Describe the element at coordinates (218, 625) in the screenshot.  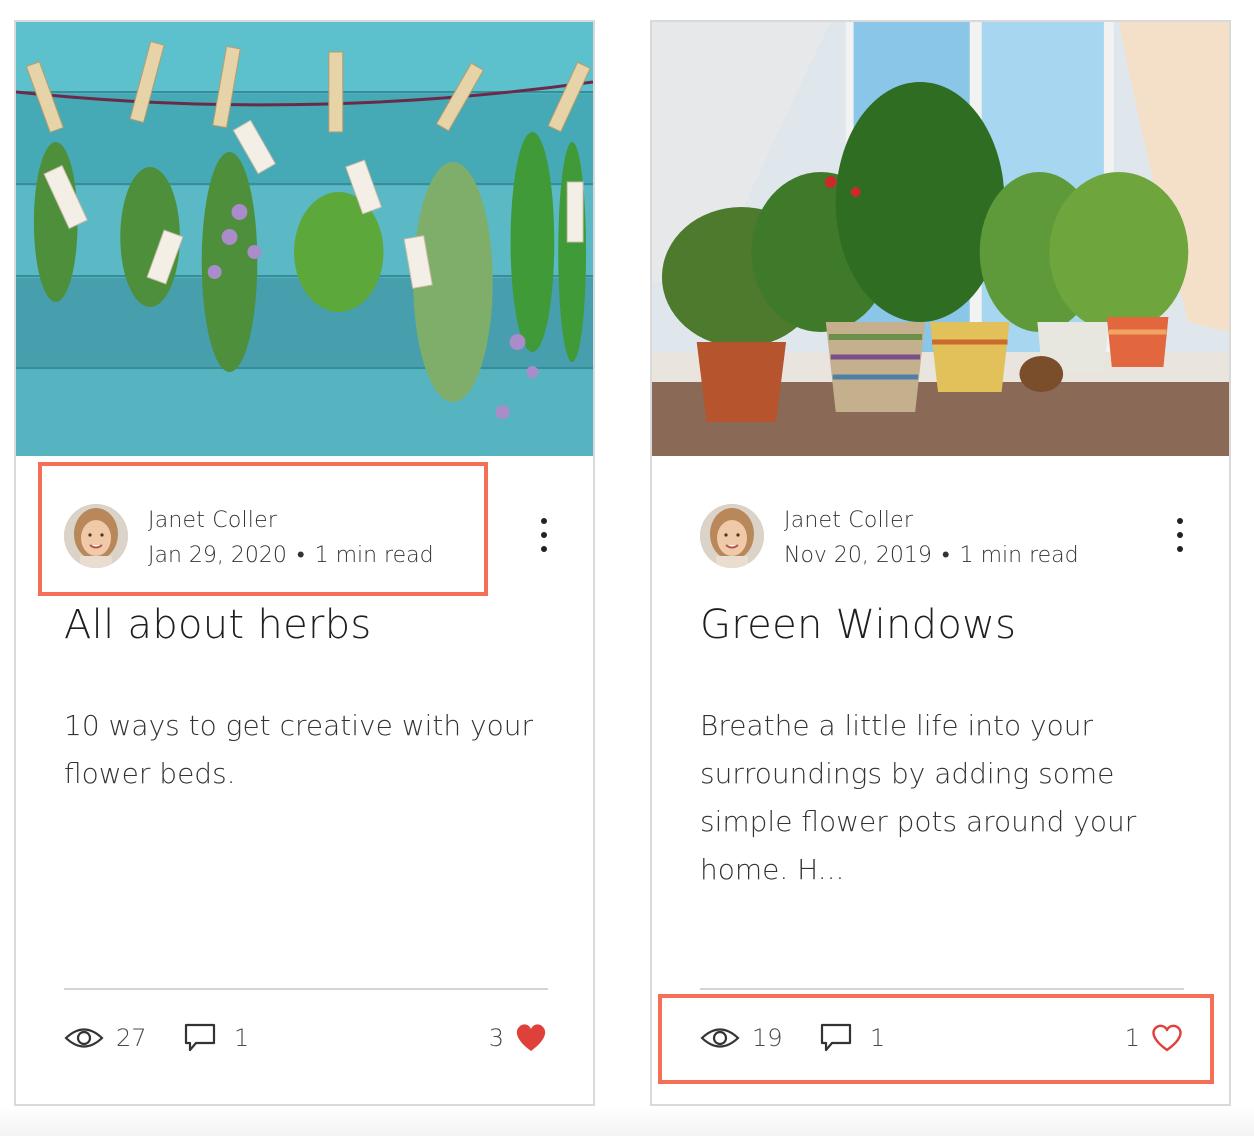
I see `post-title: All about herbs` at that location.